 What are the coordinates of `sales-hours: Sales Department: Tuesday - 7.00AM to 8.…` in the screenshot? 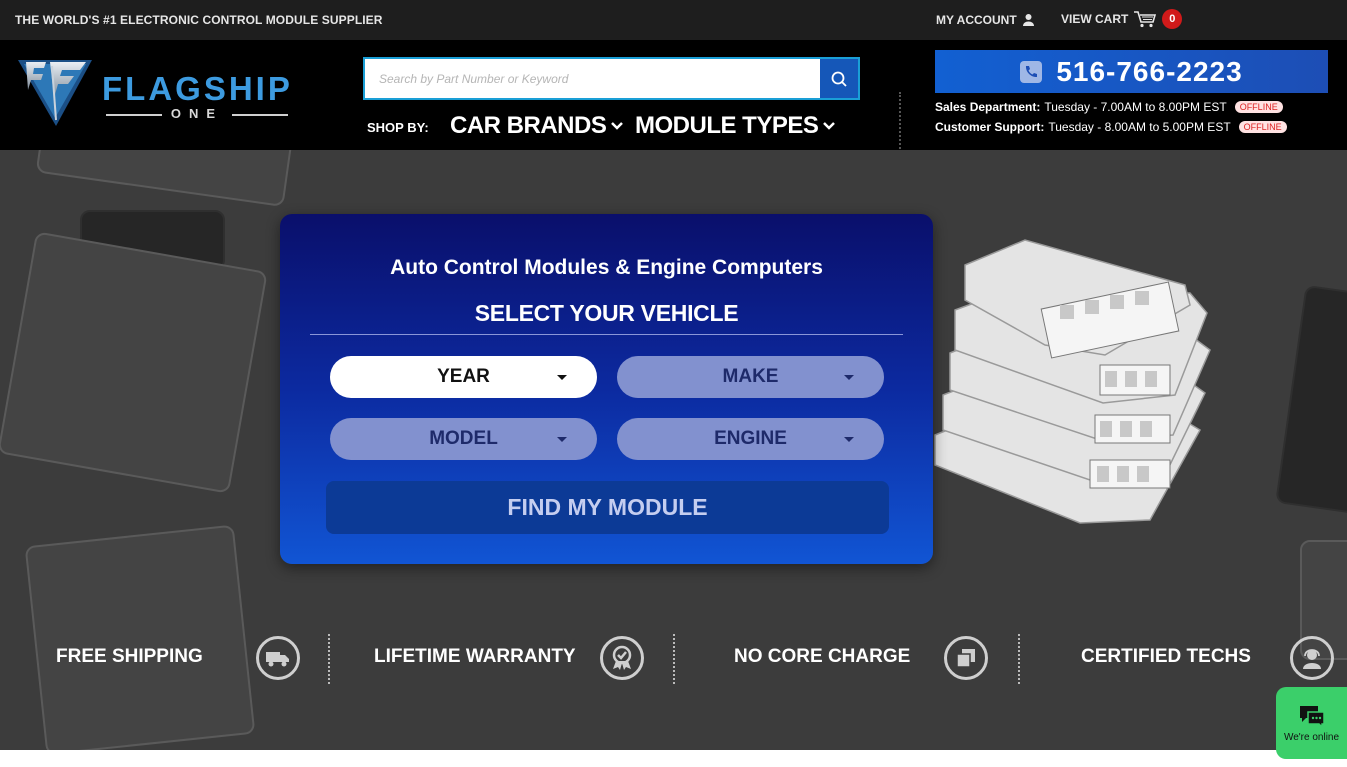 It's located at (1109, 107).